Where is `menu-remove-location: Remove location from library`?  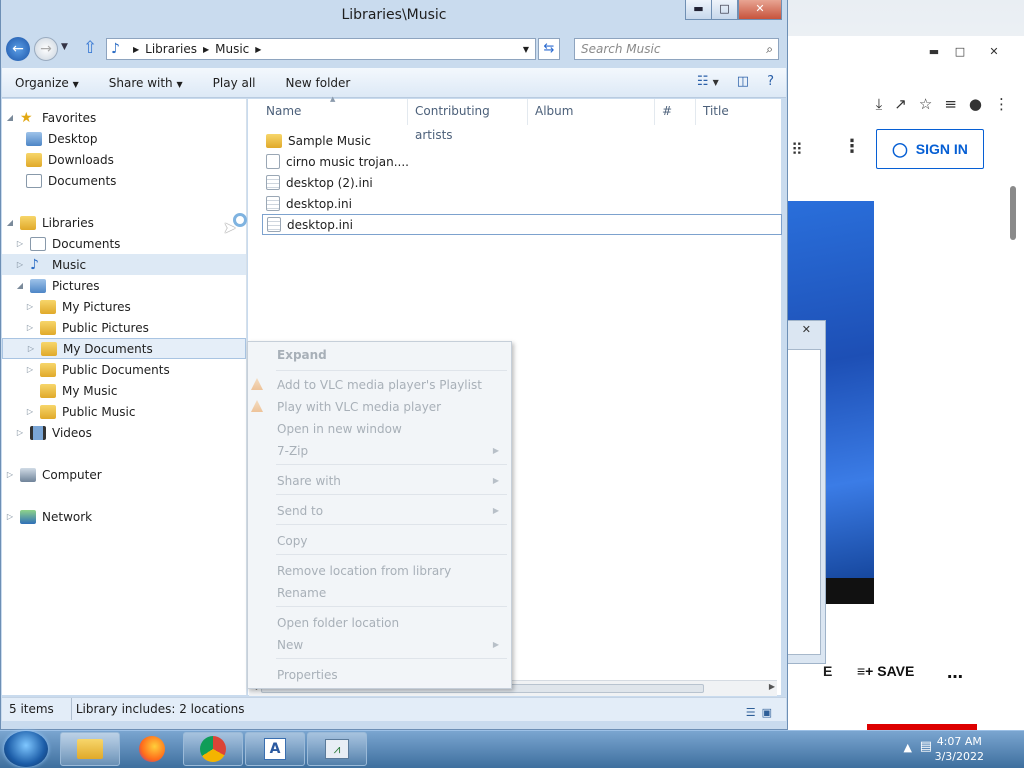
menu-remove-location: Remove location from library is located at coordinates (364, 571).